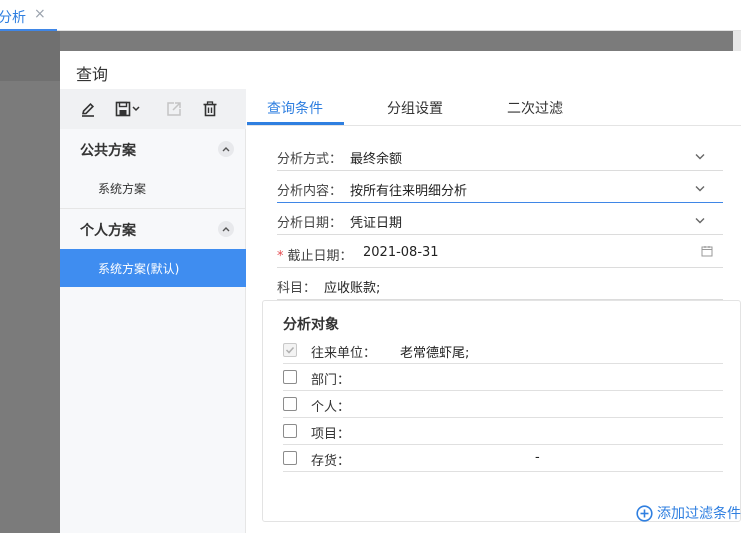  I want to click on end-date-label-text: 截止日期：, so click(320, 256).